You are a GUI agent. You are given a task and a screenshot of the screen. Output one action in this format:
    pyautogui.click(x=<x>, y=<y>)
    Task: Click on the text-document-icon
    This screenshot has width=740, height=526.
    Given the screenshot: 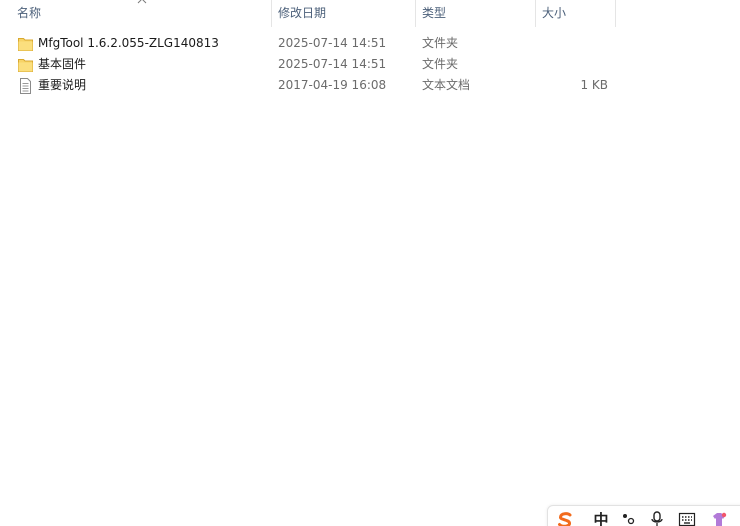 What is the action you would take?
    pyautogui.click(x=25, y=86)
    